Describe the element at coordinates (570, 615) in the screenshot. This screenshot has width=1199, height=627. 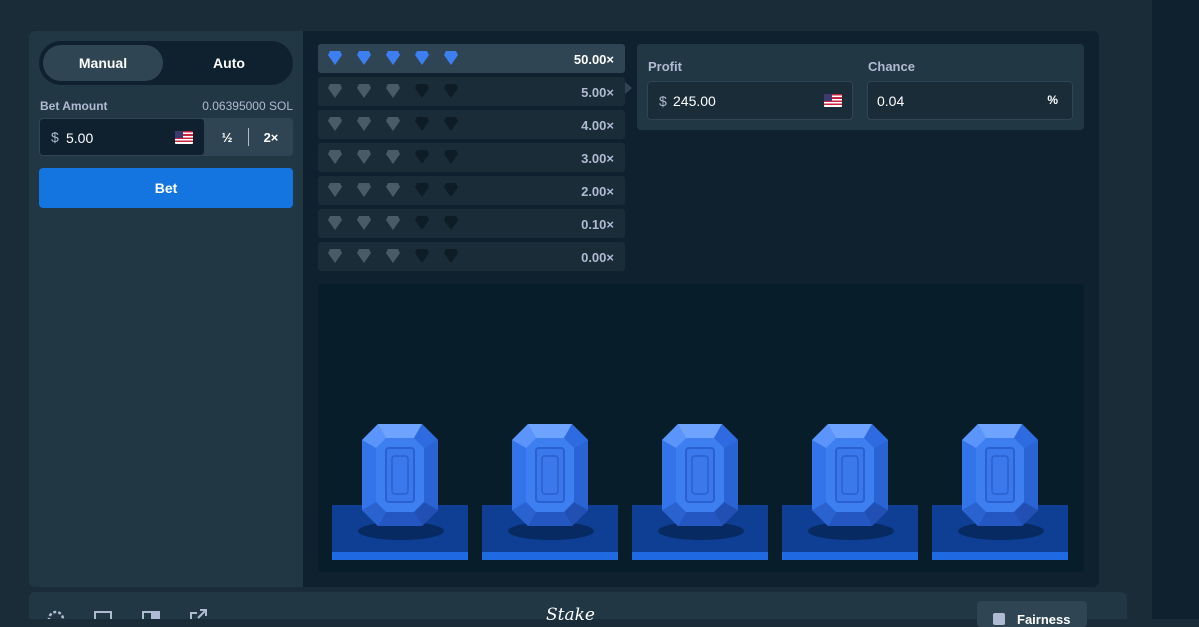
I see `stake-logo: Stake` at that location.